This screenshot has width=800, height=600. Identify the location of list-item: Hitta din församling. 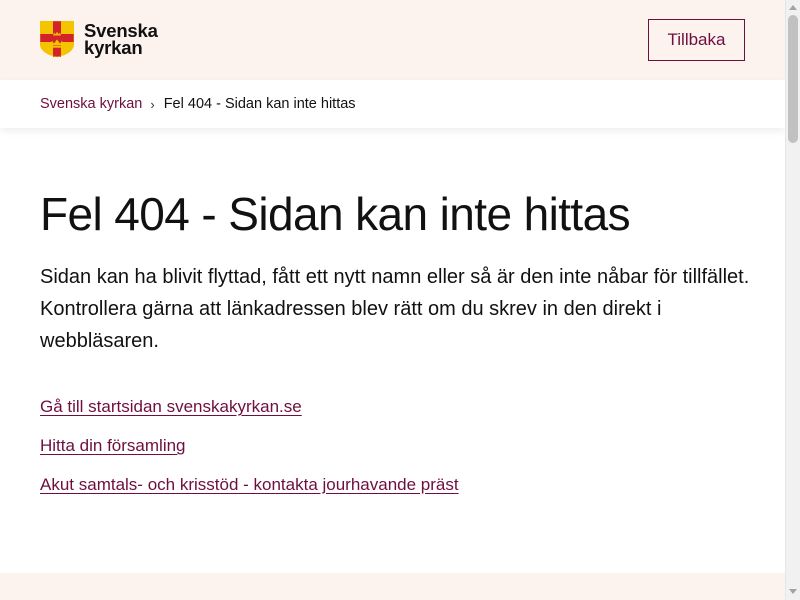
(400, 454).